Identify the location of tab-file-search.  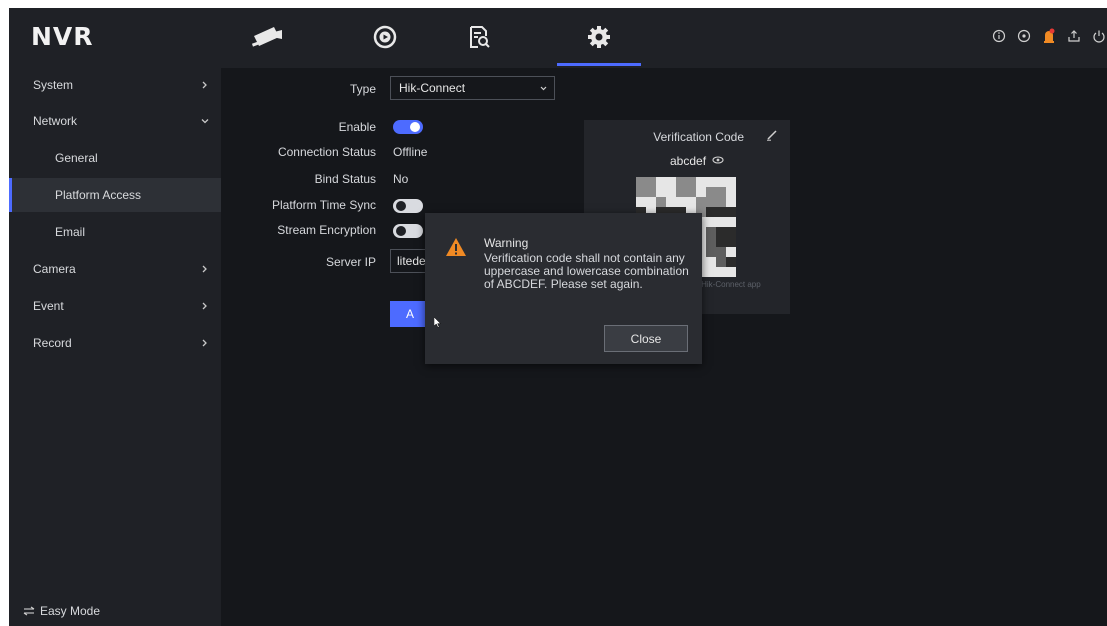
(479, 38).